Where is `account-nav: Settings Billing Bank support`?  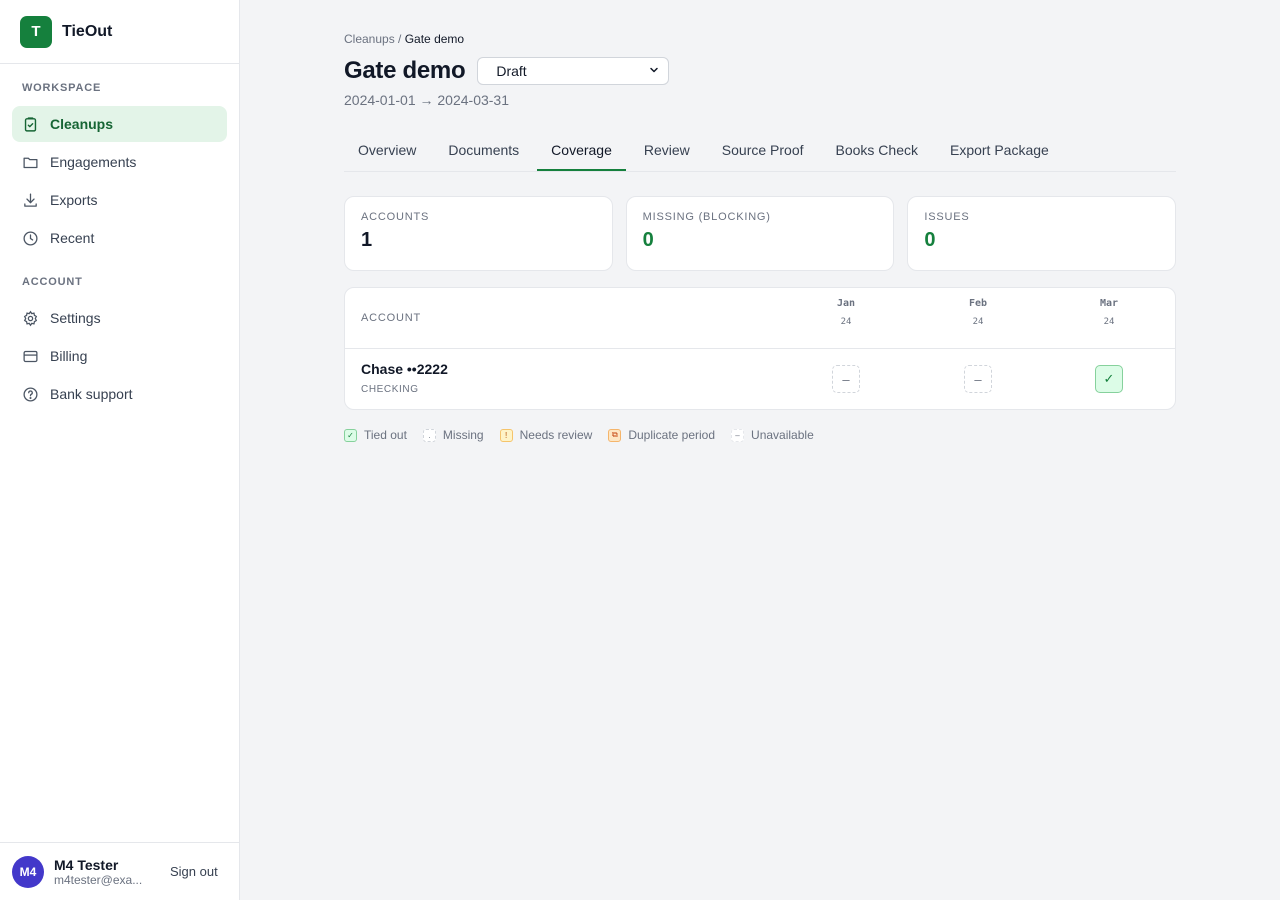 account-nav: Settings Billing Bank support is located at coordinates (119, 356).